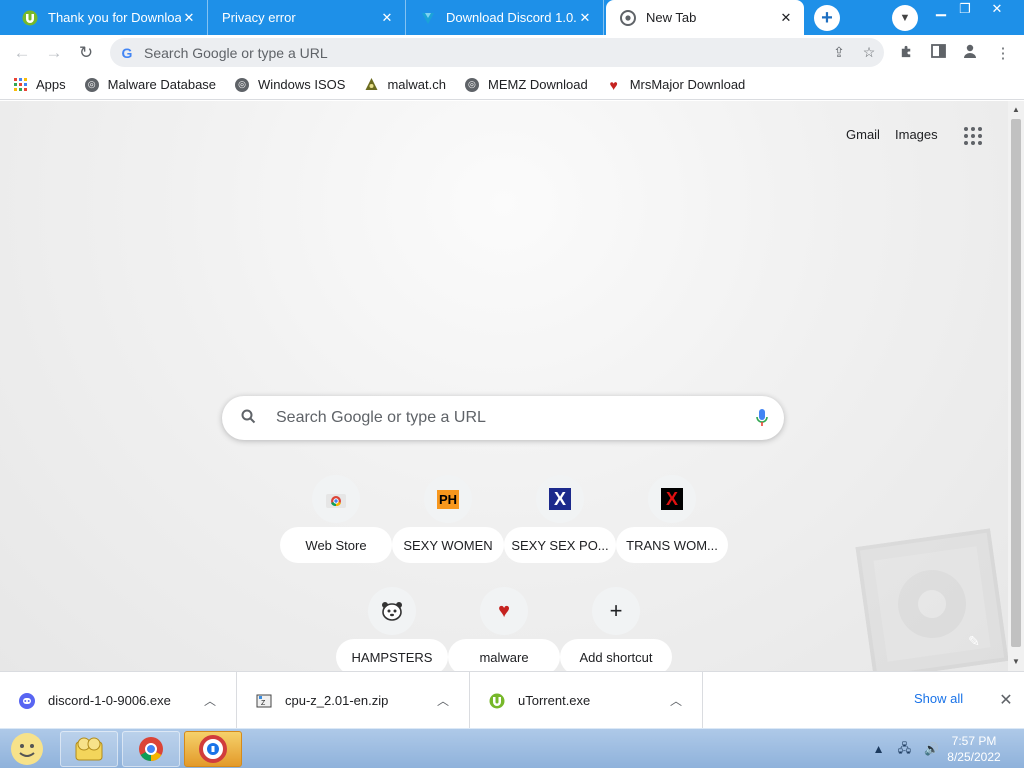 The image size is (1024, 769). Describe the element at coordinates (336, 499) in the screenshot. I see `web-store-icon` at that location.